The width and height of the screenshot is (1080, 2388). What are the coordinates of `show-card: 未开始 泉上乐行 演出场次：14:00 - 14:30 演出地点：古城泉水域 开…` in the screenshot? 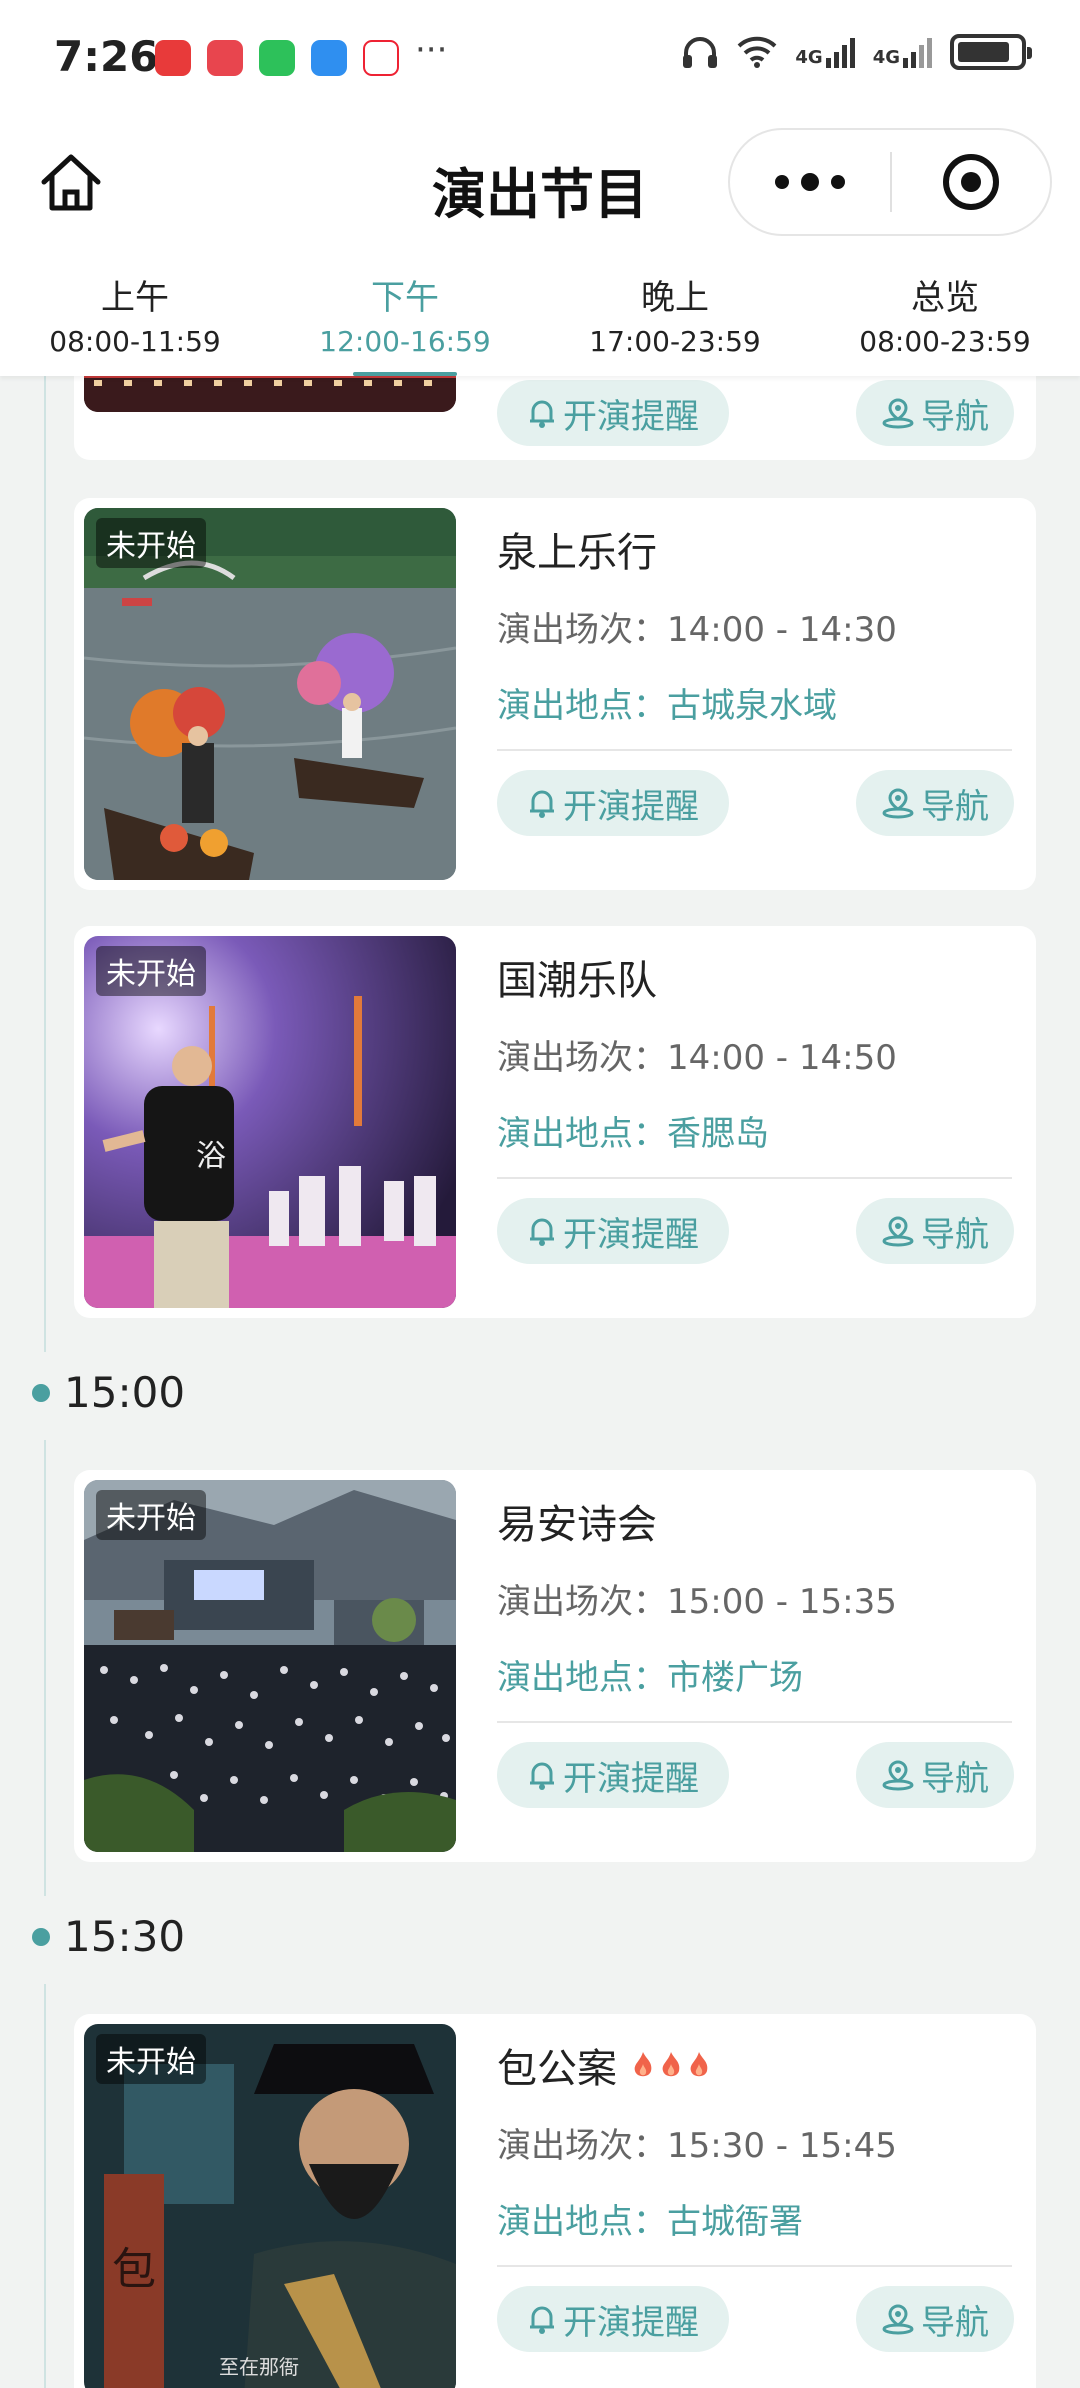 It's located at (555, 694).